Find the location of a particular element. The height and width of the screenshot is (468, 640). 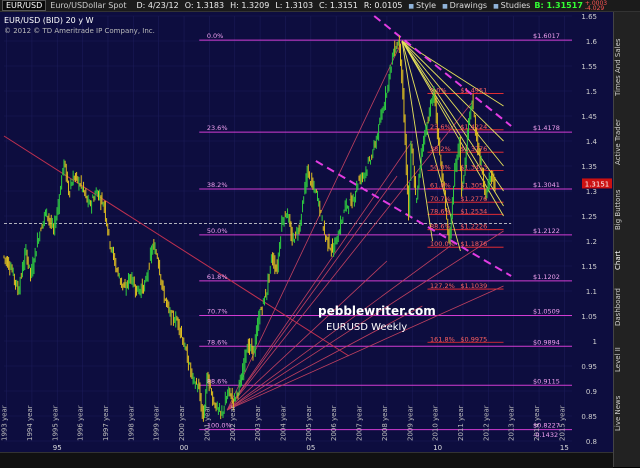

studies-button: Studies is located at coordinates (512, 5).